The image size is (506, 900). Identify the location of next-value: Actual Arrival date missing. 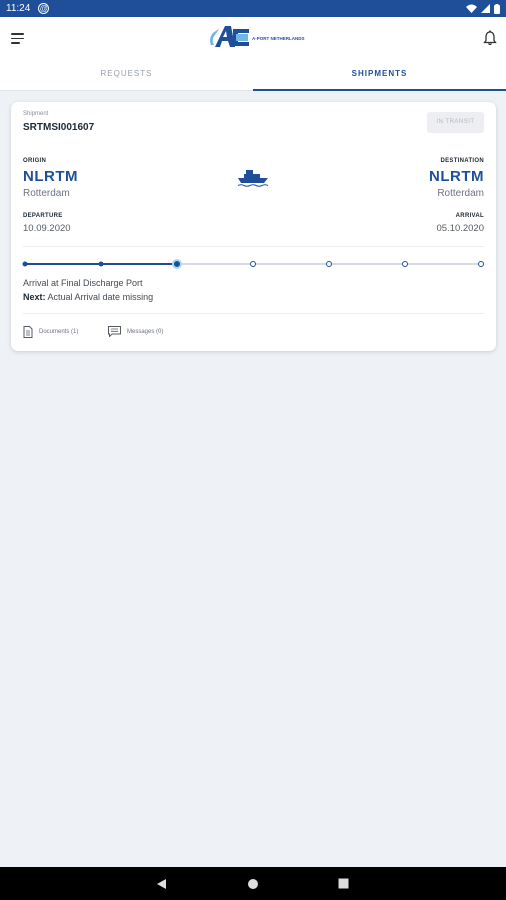
(100, 297).